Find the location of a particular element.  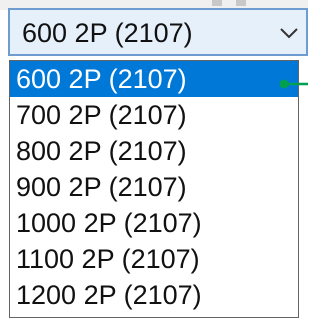

dropdown-option-600: 600 2P (2107) is located at coordinates (154, 79).